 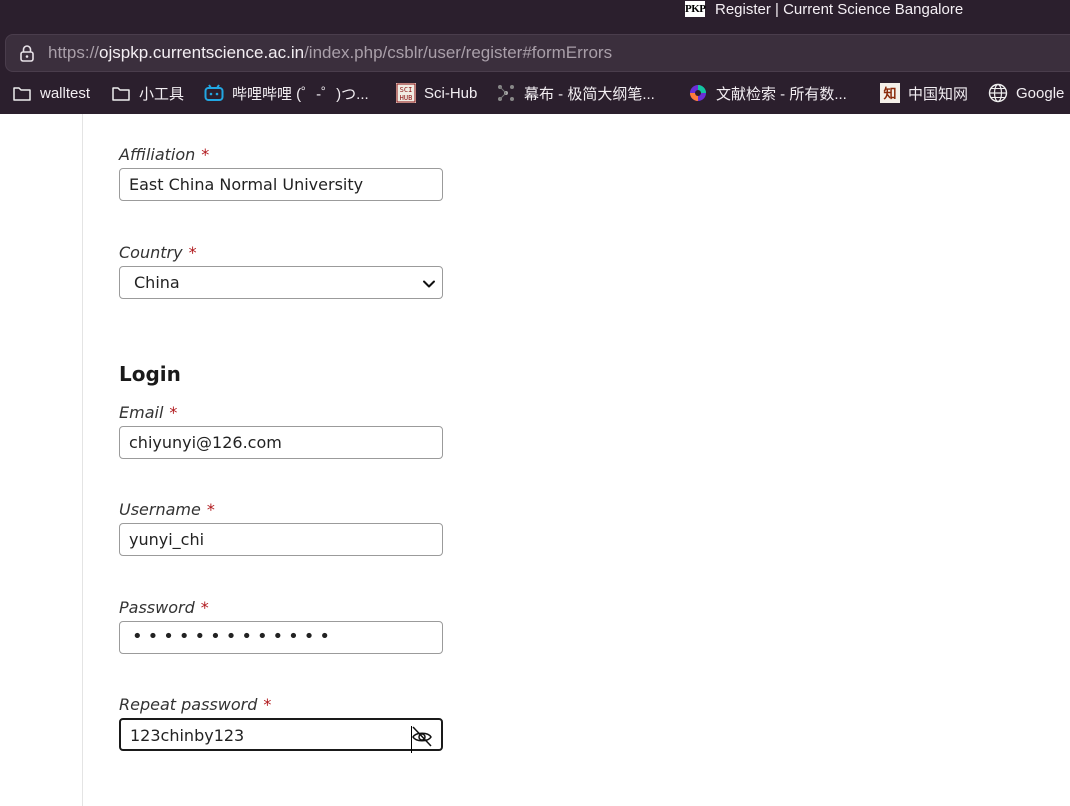 I want to click on email-label: Email *, so click(x=148, y=412).